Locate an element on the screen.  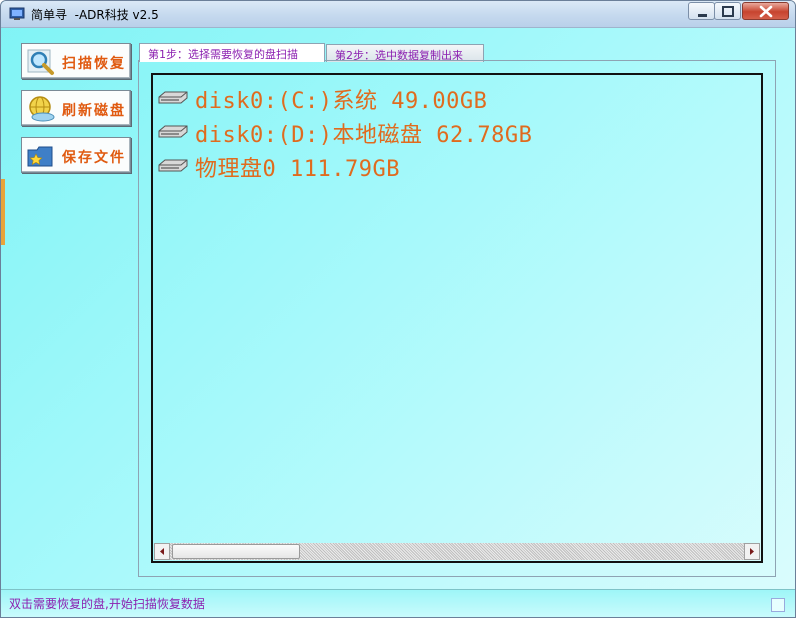
close-icon is located at coordinates (766, 11).